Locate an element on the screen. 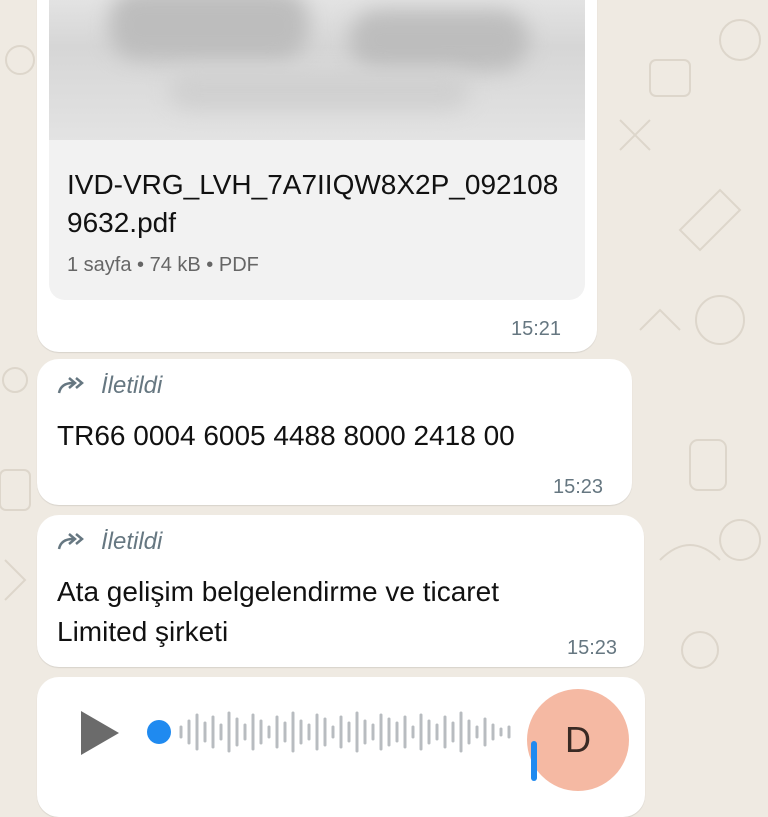 This screenshot has height=817, width=768. document-file-name: IVD-VRG_LVH_7A7IIQW8X2P_0921089632.pdf is located at coordinates (313, 203).